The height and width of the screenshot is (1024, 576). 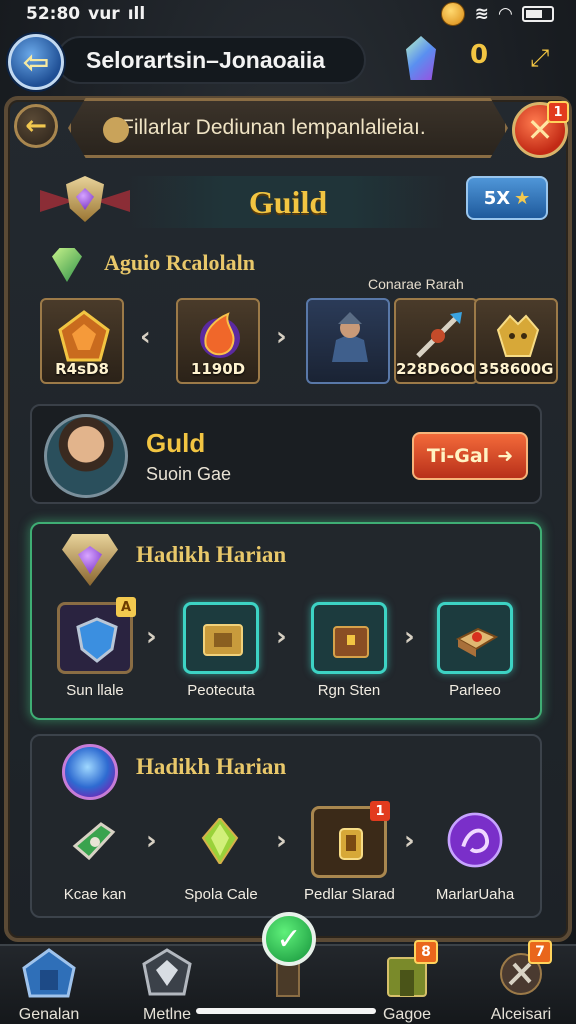 I want to click on wifi-icon: ≋, so click(x=481, y=14).